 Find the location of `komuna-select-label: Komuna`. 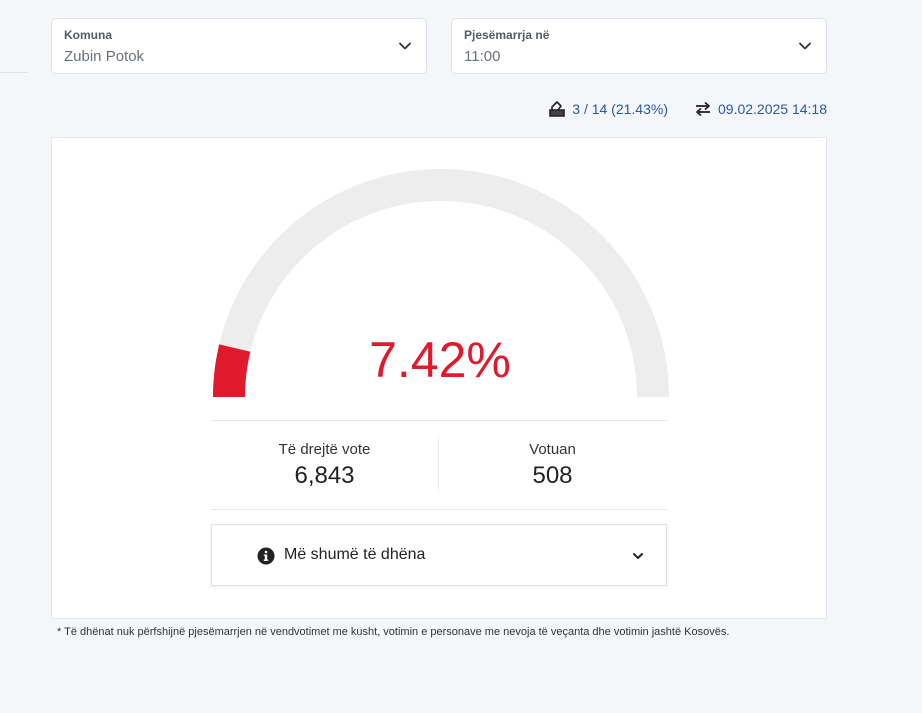

komuna-select-label: Komuna is located at coordinates (88, 35).